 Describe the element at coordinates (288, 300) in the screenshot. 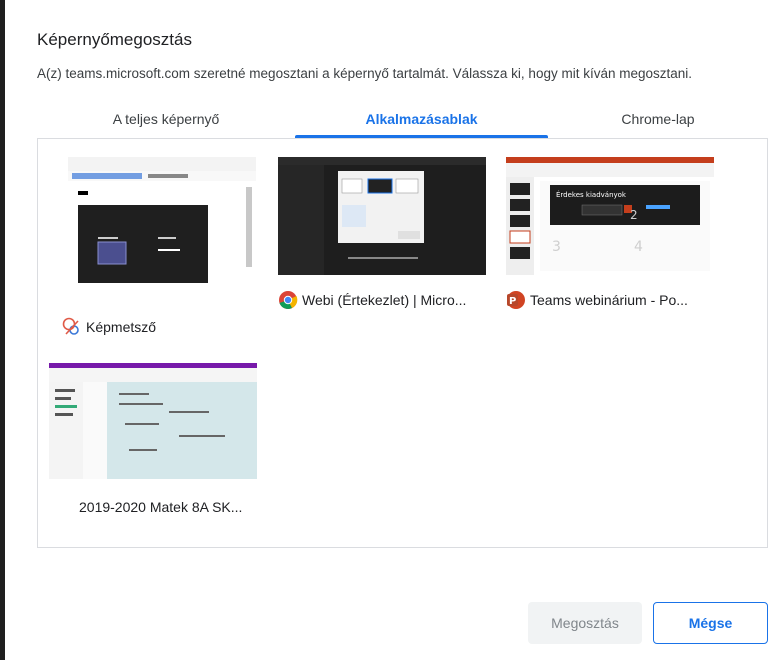

I see `chrome-icon` at that location.